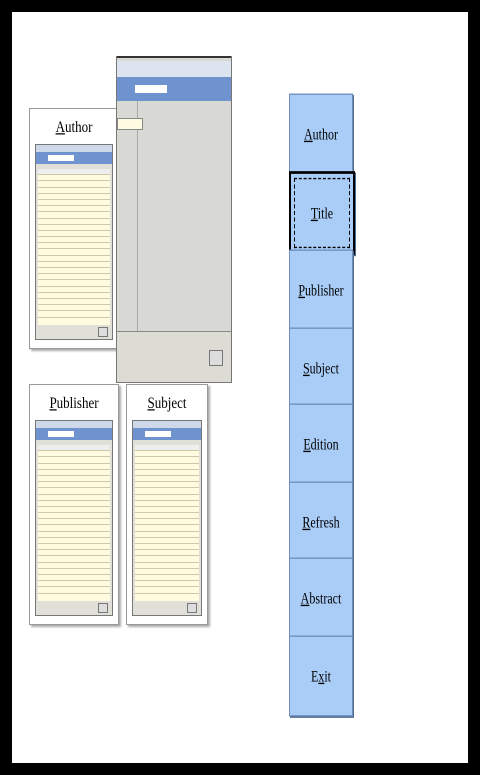 The height and width of the screenshot is (775, 480). Describe the element at coordinates (167, 402) in the screenshot. I see `thumbnail-title: Subject` at that location.